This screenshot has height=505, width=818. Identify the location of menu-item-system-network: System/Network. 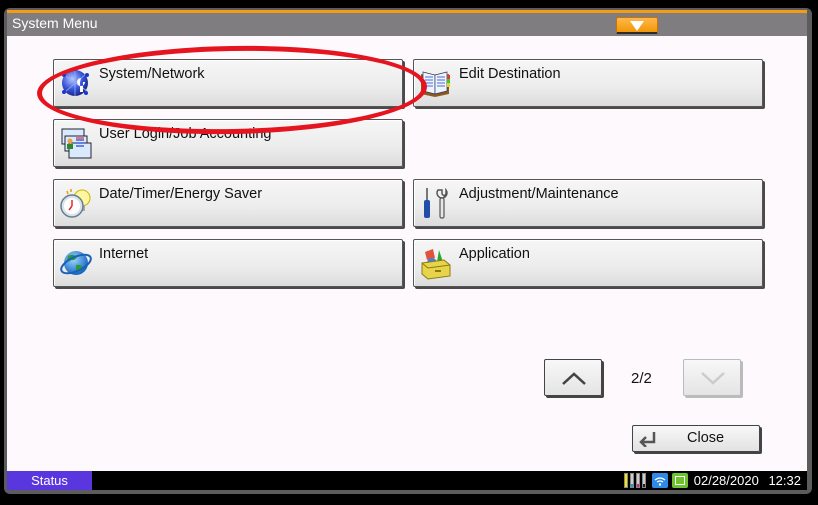
(228, 83).